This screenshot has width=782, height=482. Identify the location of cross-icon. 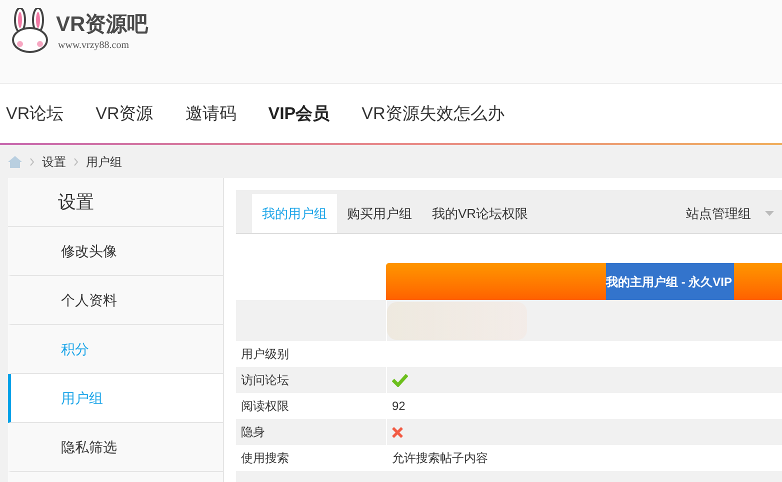
(397, 432).